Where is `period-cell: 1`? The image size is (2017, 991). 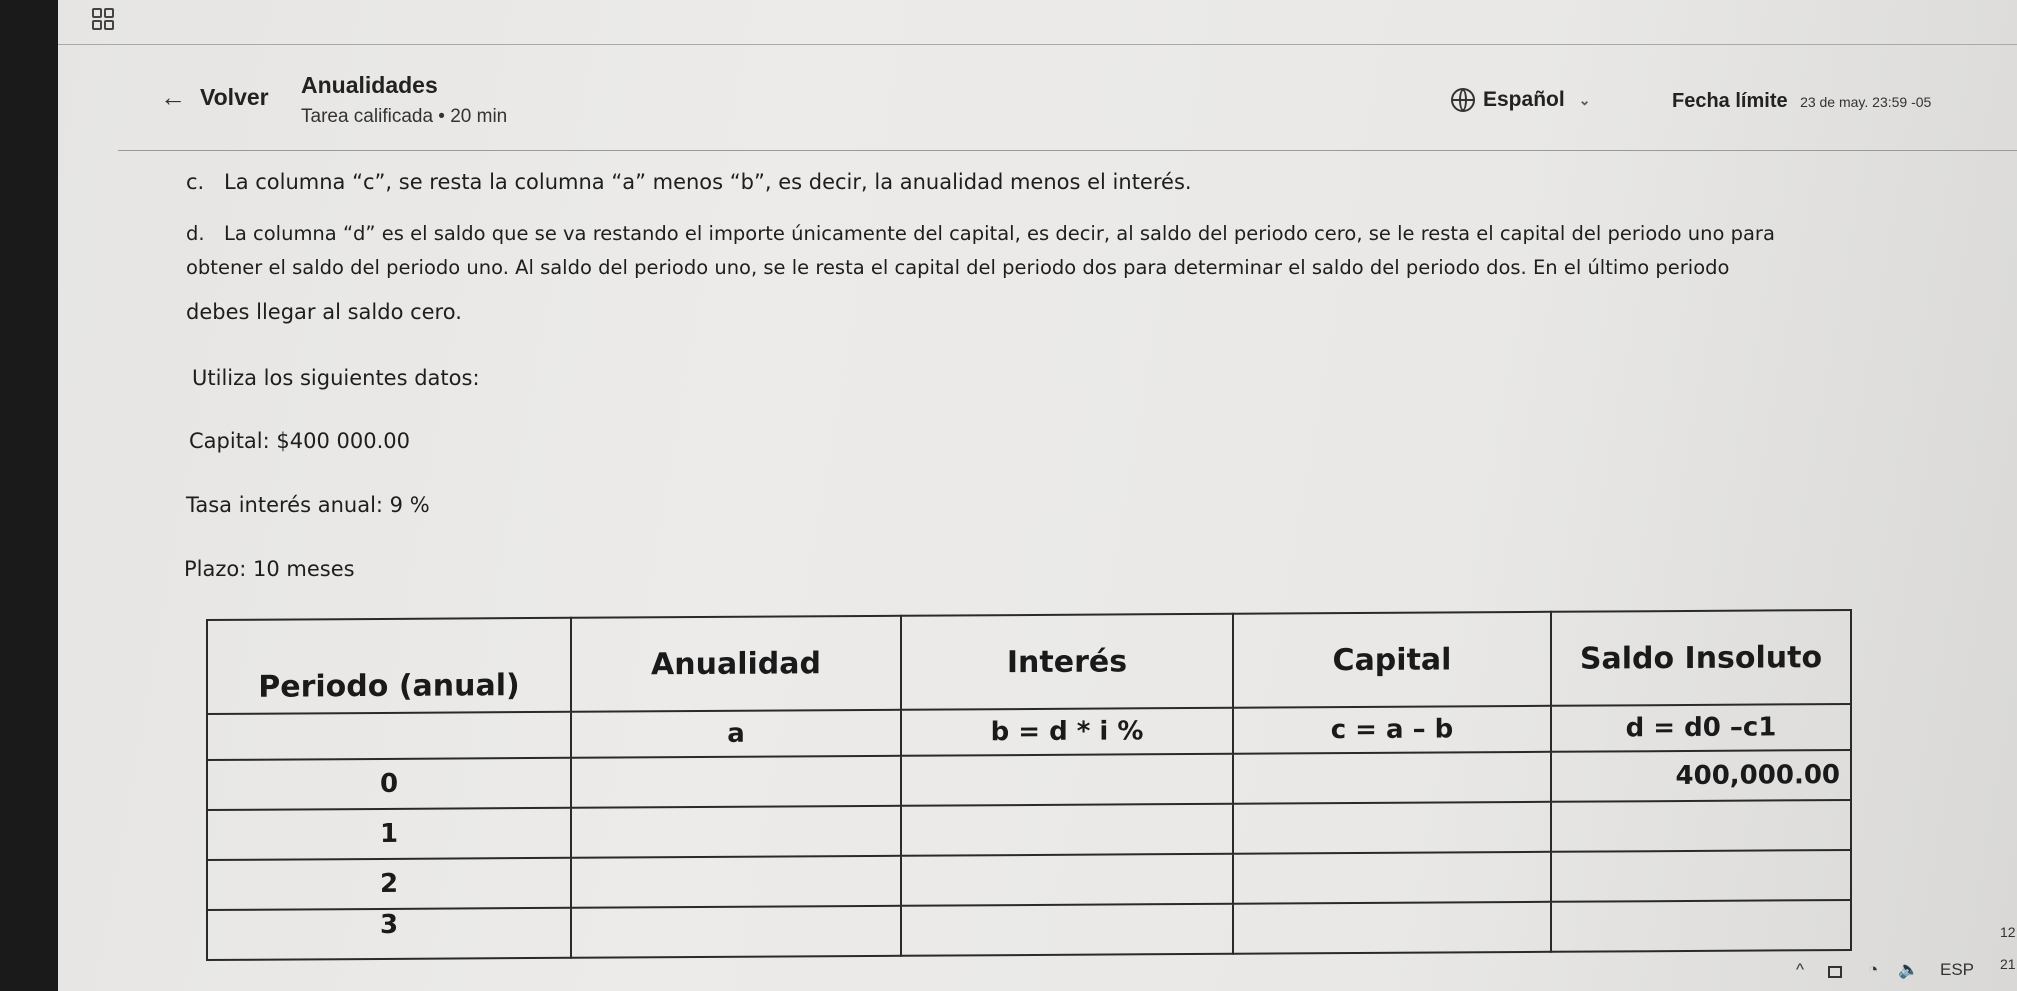 period-cell: 1 is located at coordinates (389, 834).